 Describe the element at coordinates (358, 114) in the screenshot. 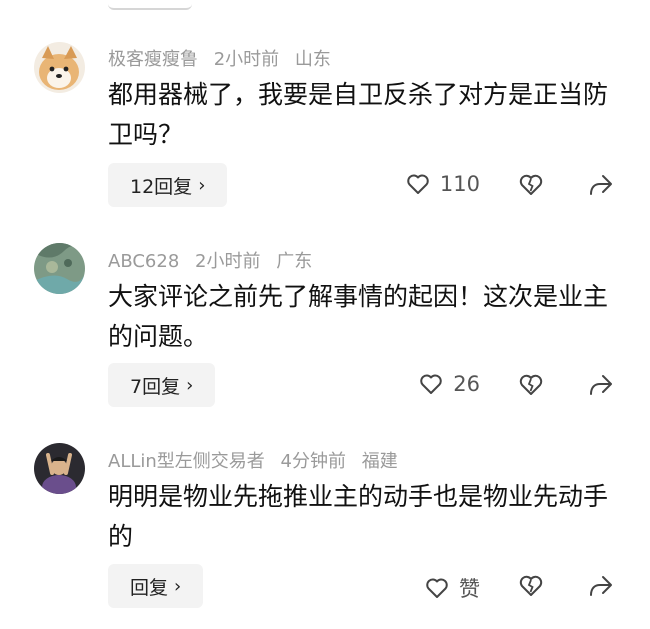

I see `comment-text: 都用器械了，我要是自卫反杀了对方是正当防卫吗？` at that location.